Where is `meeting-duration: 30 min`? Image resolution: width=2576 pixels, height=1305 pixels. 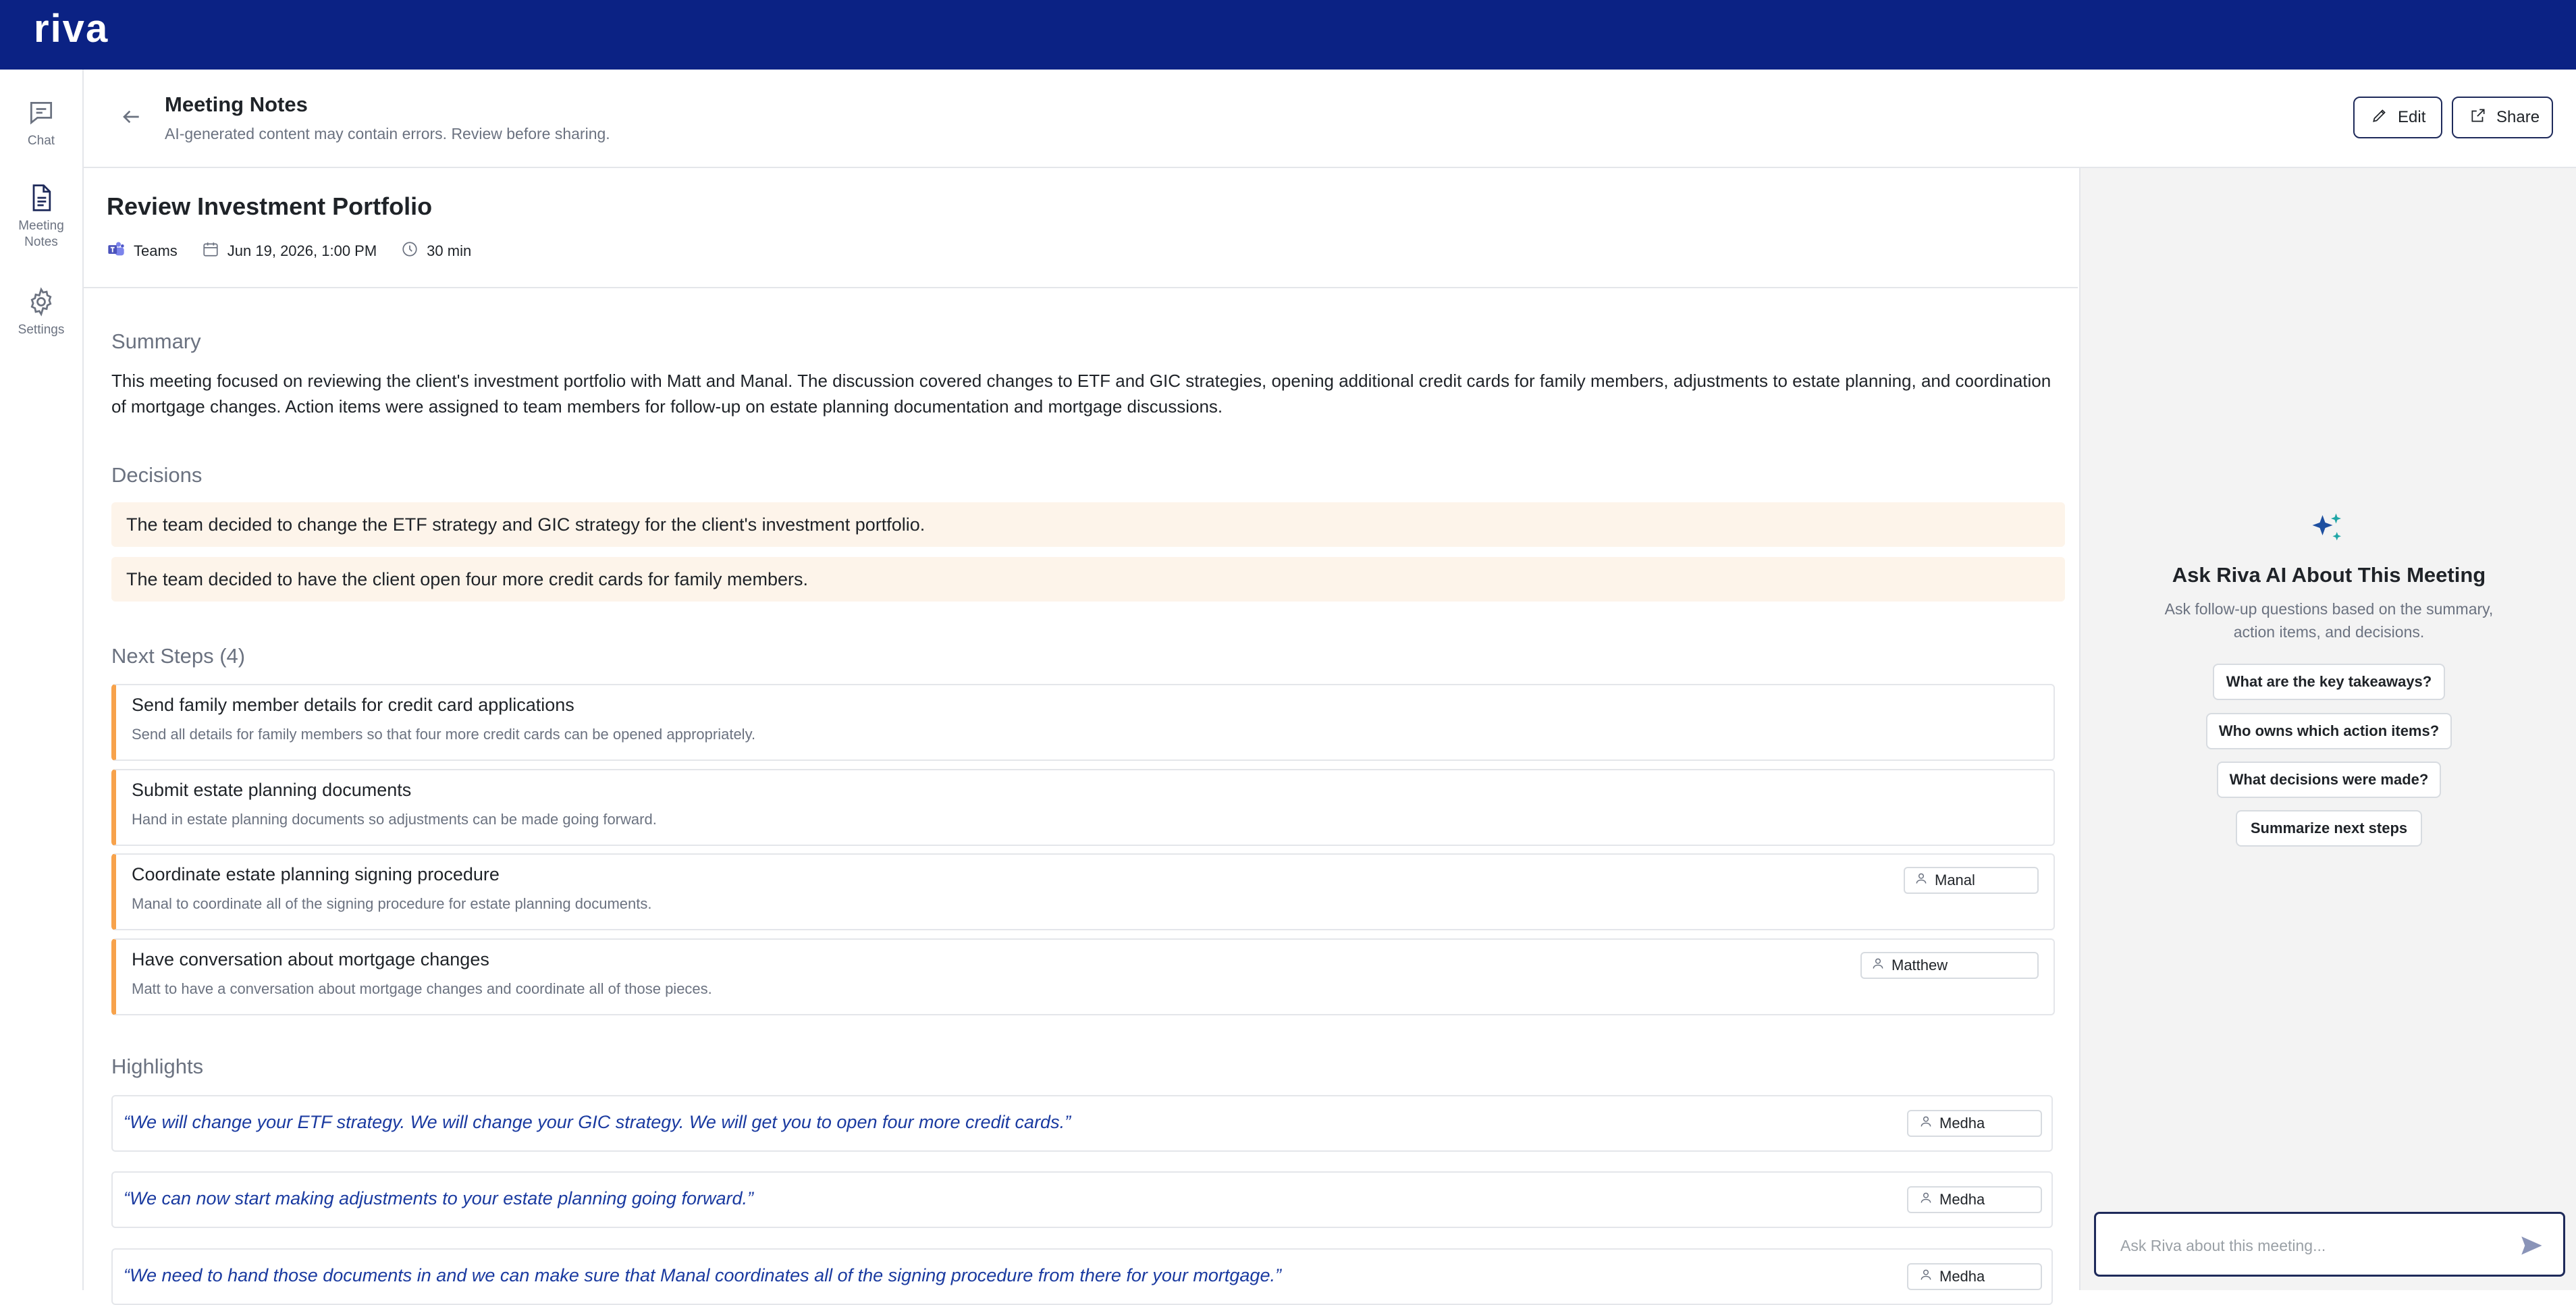
meeting-duration: 30 min is located at coordinates (436, 251).